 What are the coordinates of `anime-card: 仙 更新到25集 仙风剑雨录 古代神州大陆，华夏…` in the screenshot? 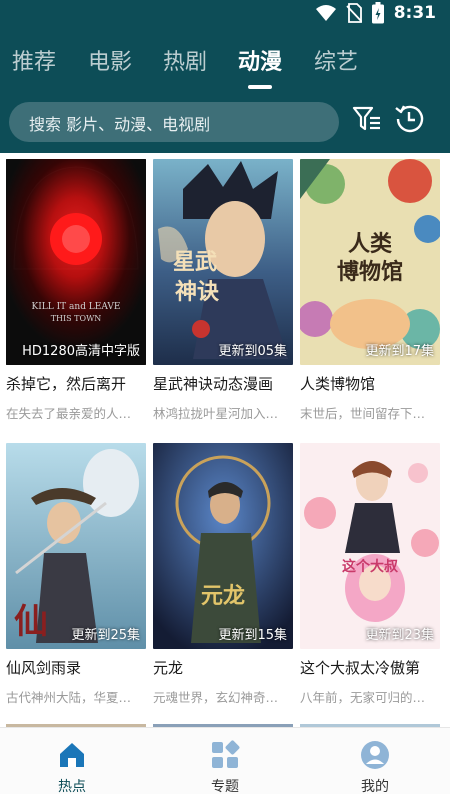 It's located at (76, 574).